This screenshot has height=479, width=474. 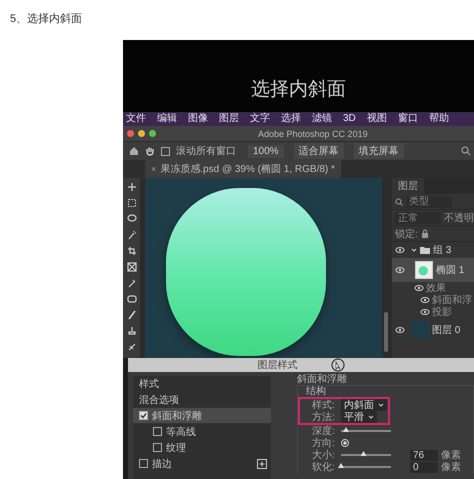 I want to click on menu-item: 图层, so click(x=229, y=119).